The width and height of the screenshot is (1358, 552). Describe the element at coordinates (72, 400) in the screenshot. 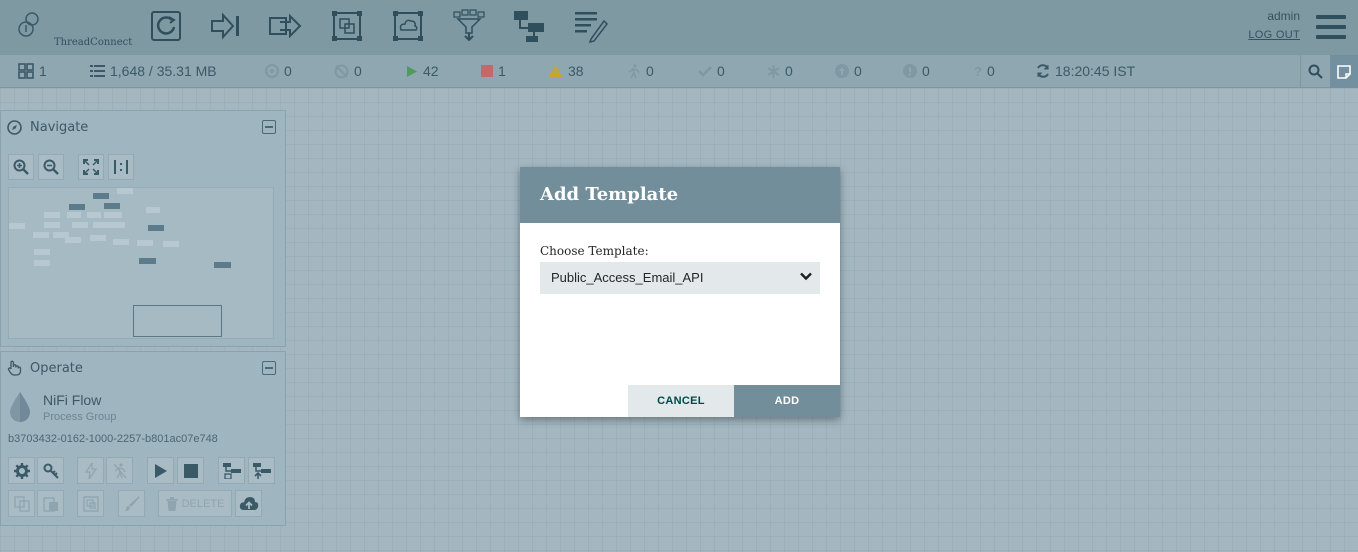

I see `flow-name: NiFi Flow` at that location.